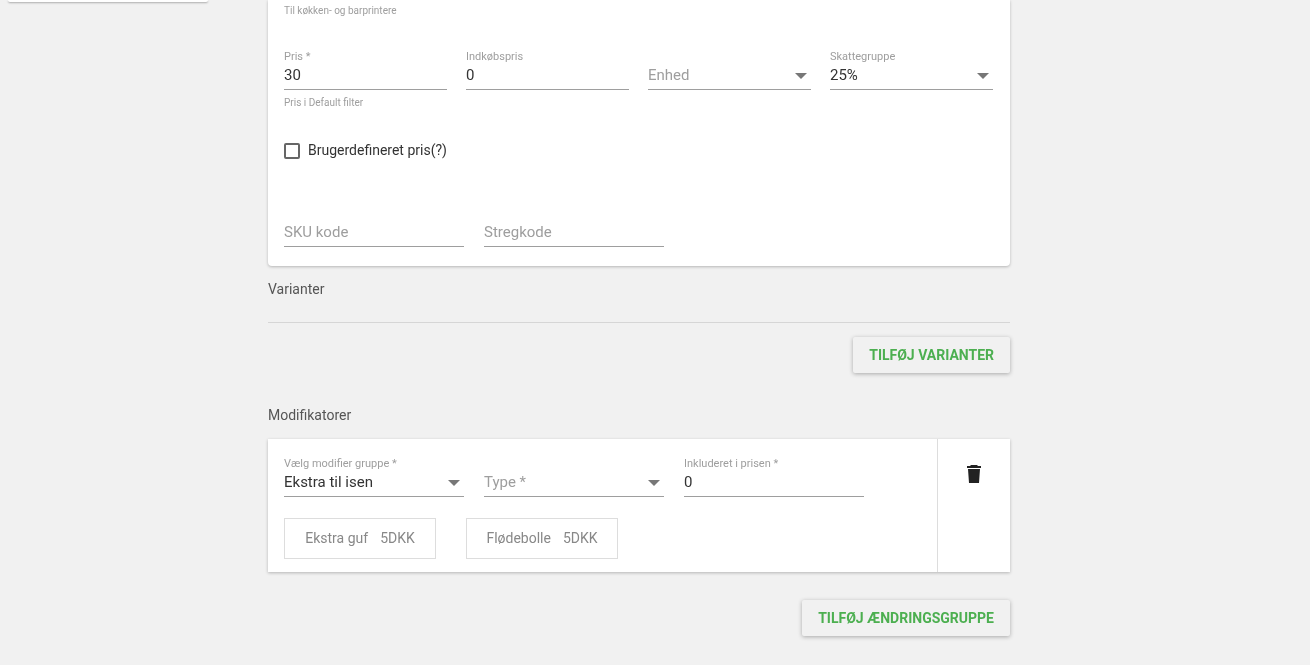  What do you see at coordinates (731, 463) in the screenshot?
I see `field-label: Inkluderet i prisen *` at bounding box center [731, 463].